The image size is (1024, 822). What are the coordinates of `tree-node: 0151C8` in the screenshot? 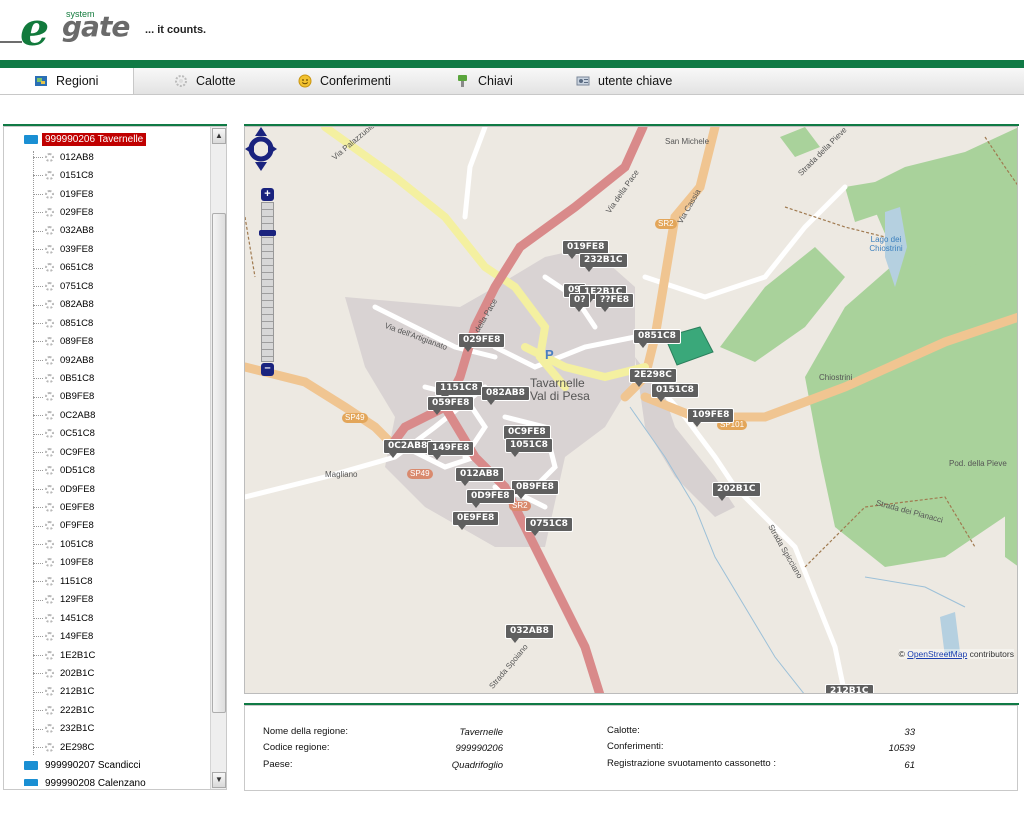 It's located at (106, 175).